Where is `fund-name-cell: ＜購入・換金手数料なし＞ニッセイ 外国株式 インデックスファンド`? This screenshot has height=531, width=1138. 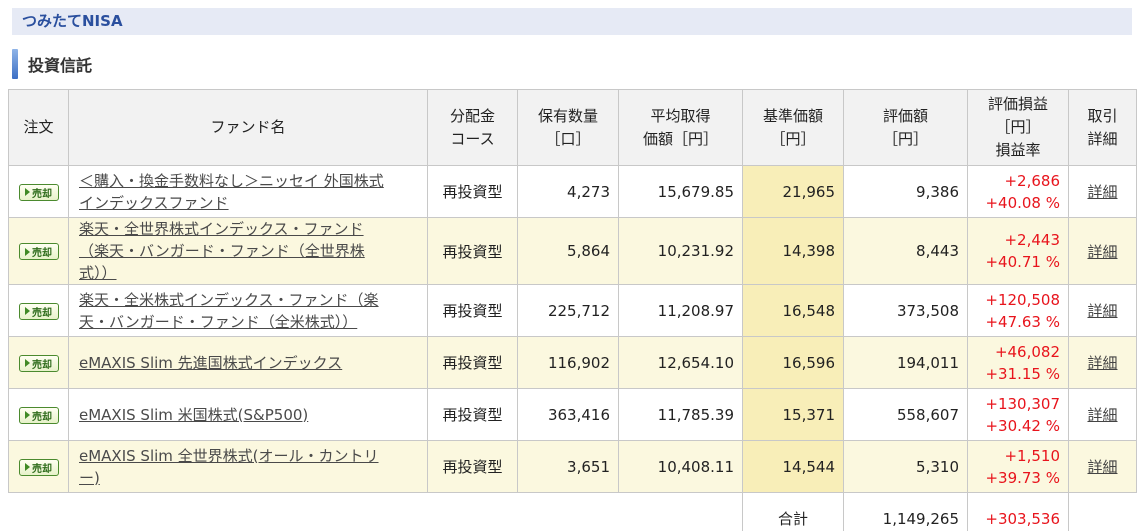 fund-name-cell: ＜購入・換金手数料なし＞ニッセイ 外国株式 インデックスファンド is located at coordinates (248, 191).